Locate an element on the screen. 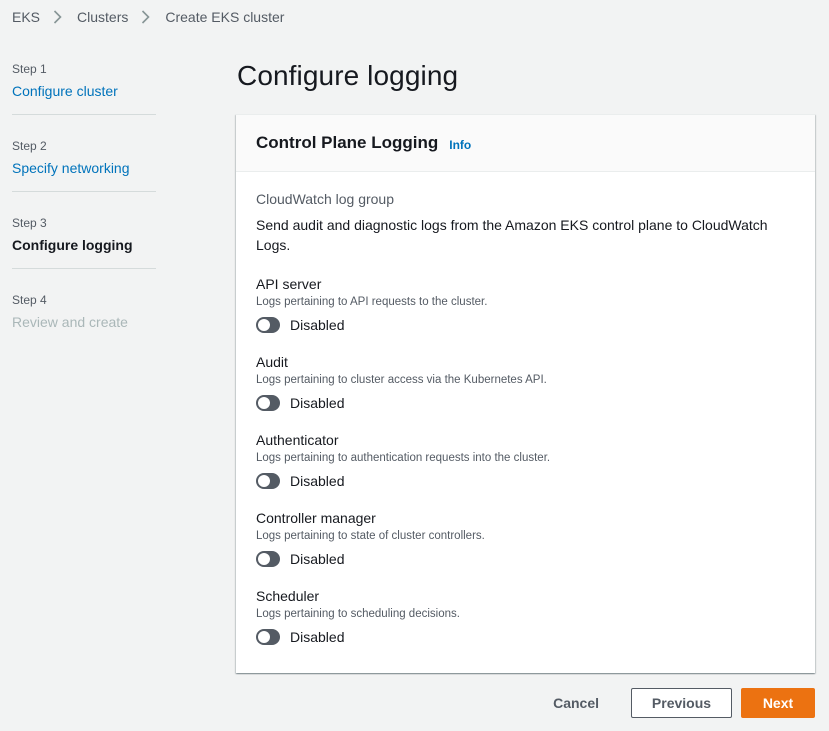 This screenshot has height=731, width=829. scheduler-toggle is located at coordinates (268, 637).